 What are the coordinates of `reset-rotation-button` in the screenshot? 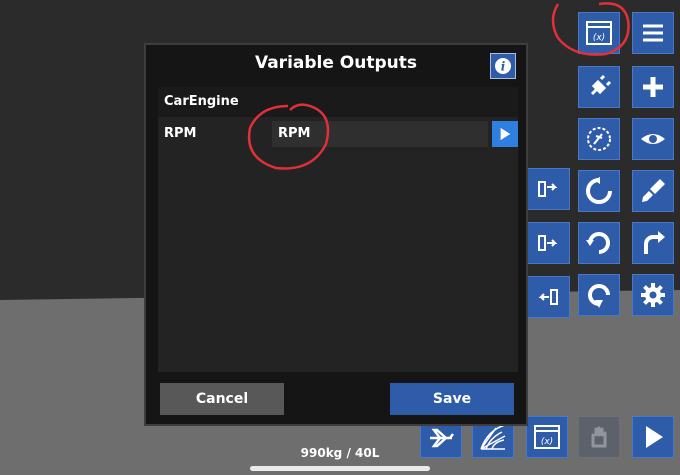 It's located at (599, 243).